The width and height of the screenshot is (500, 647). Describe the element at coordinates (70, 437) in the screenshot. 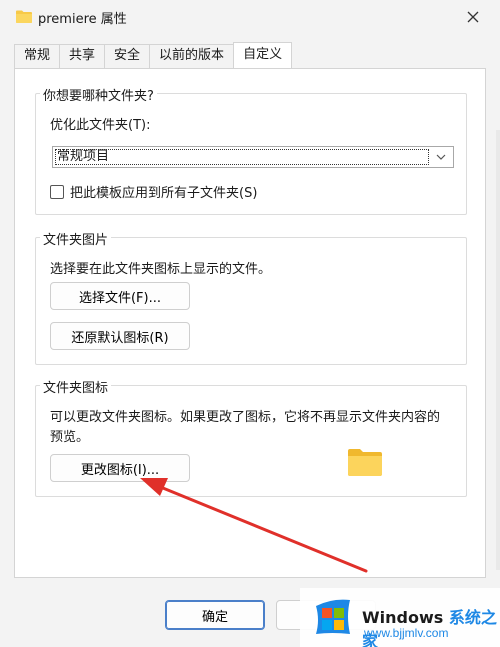

I see `folder-icon-description-line2: 预览。` at that location.